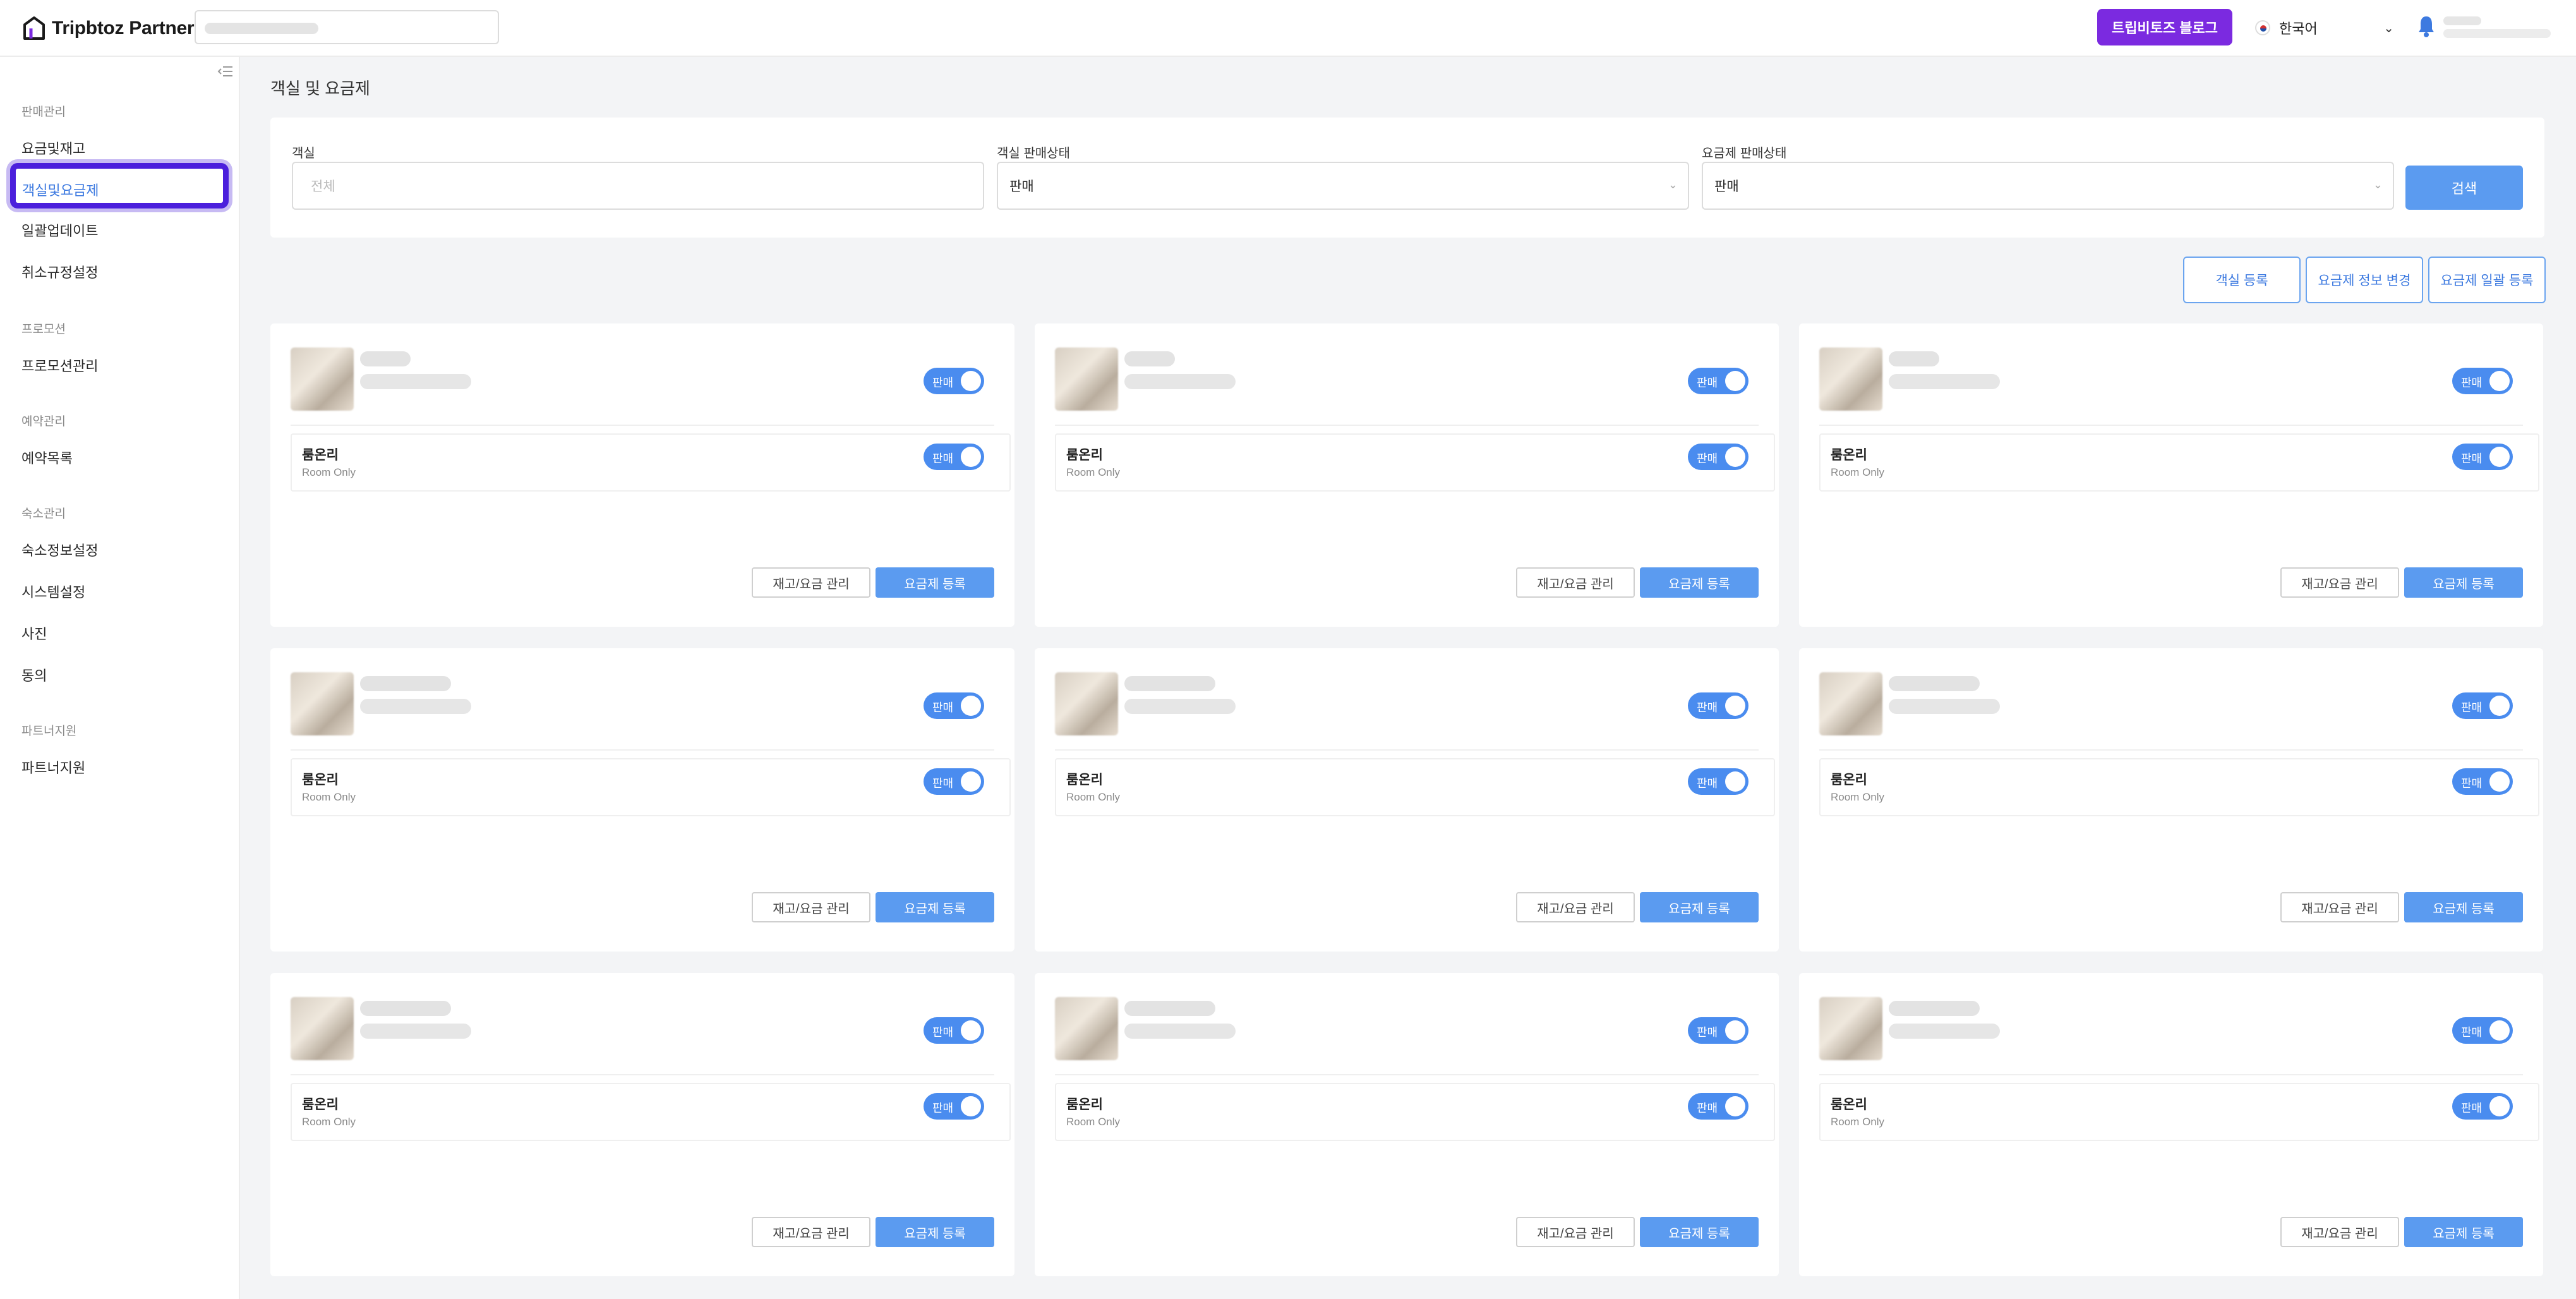 This screenshot has width=2576, height=1299. I want to click on brand-logo: Tripbtoz Partner, so click(109, 28).